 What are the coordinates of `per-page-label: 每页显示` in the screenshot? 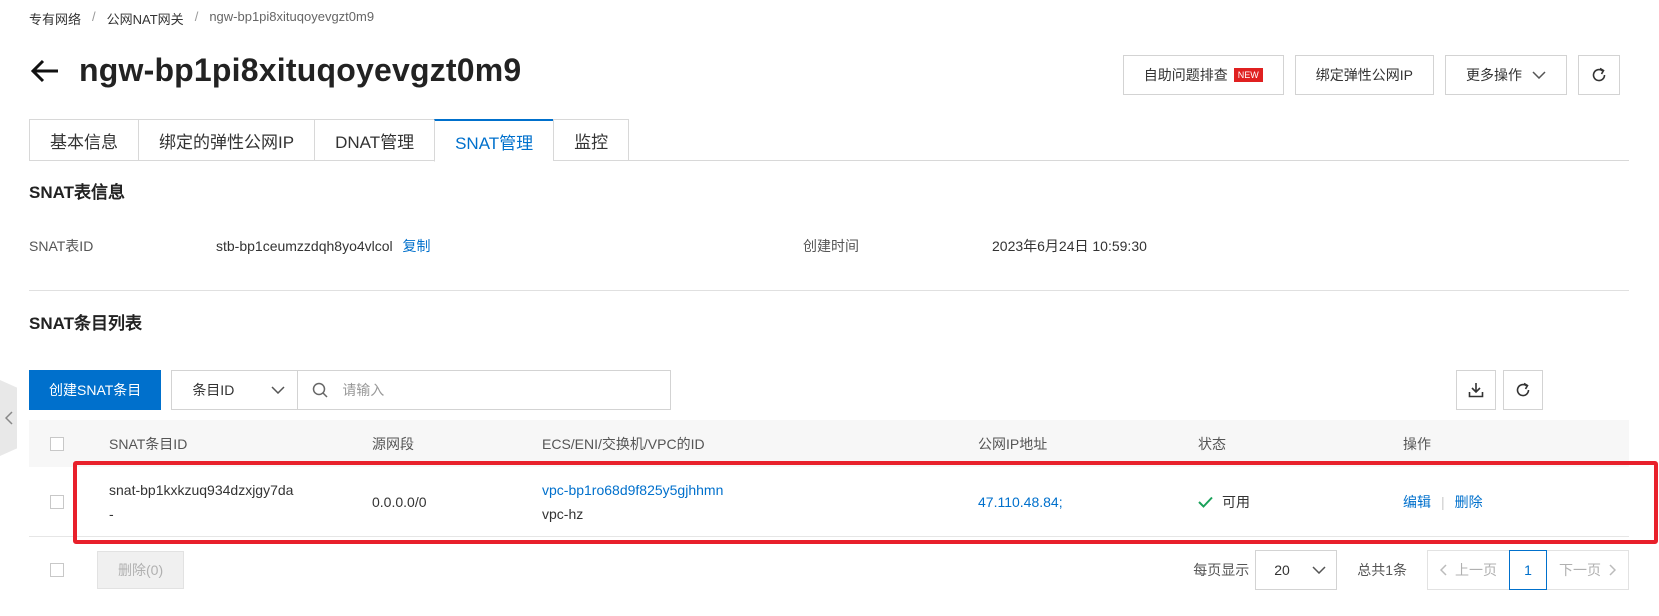 It's located at (1221, 570).